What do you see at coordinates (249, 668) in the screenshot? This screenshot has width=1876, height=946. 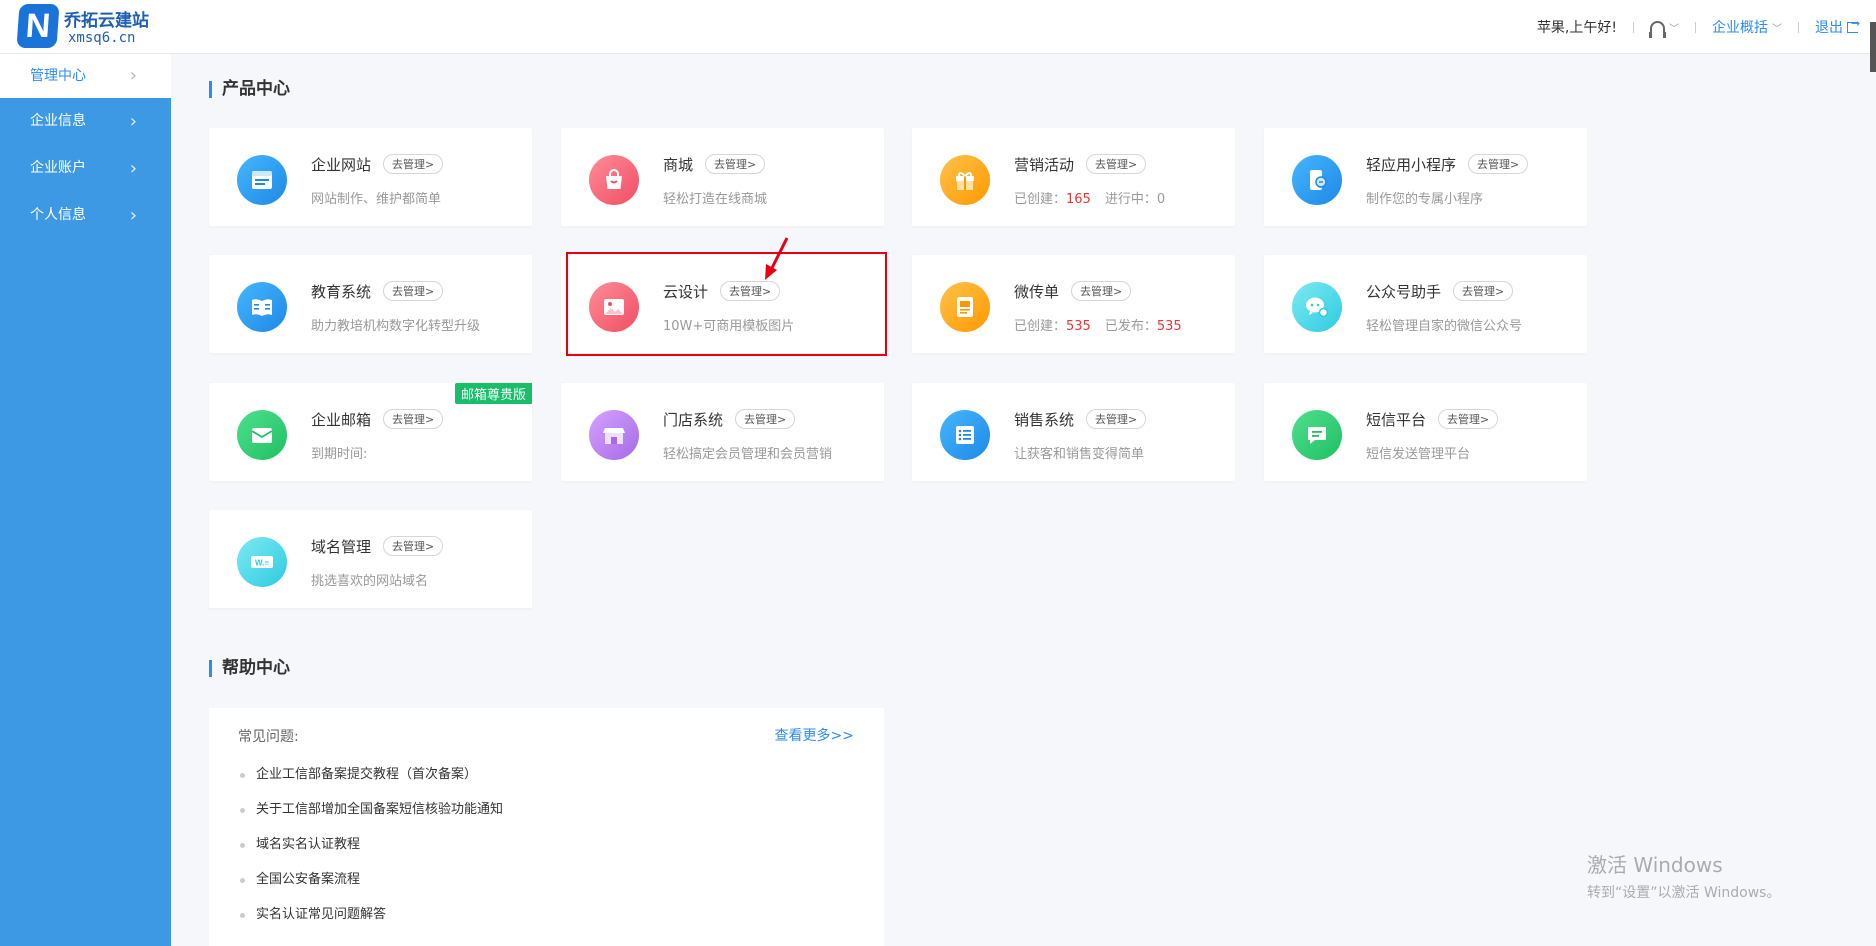 I see `help-center-title: 帮助中心` at bounding box center [249, 668].